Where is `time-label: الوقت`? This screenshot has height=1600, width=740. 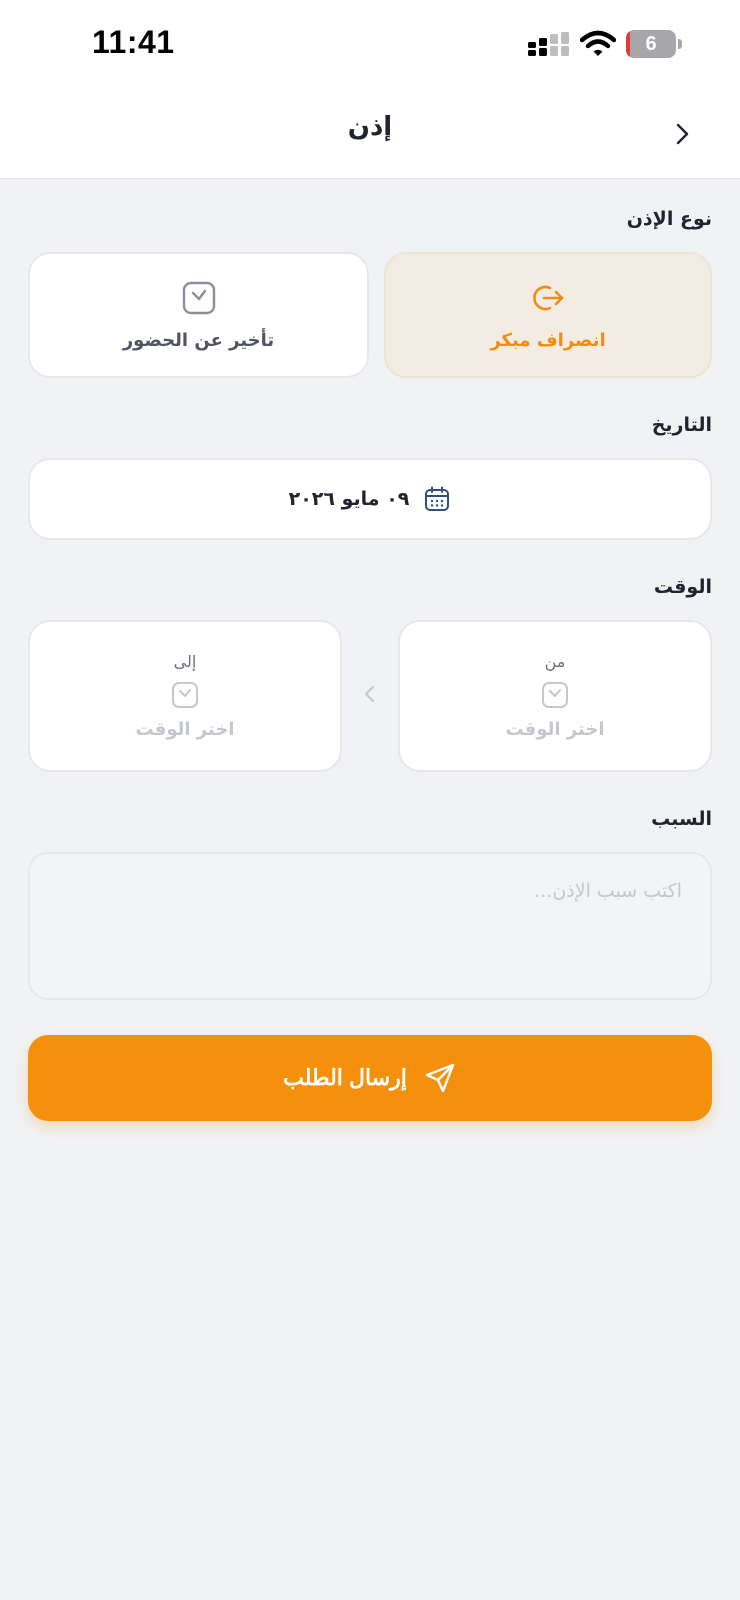
time-label: الوقت is located at coordinates (682, 587).